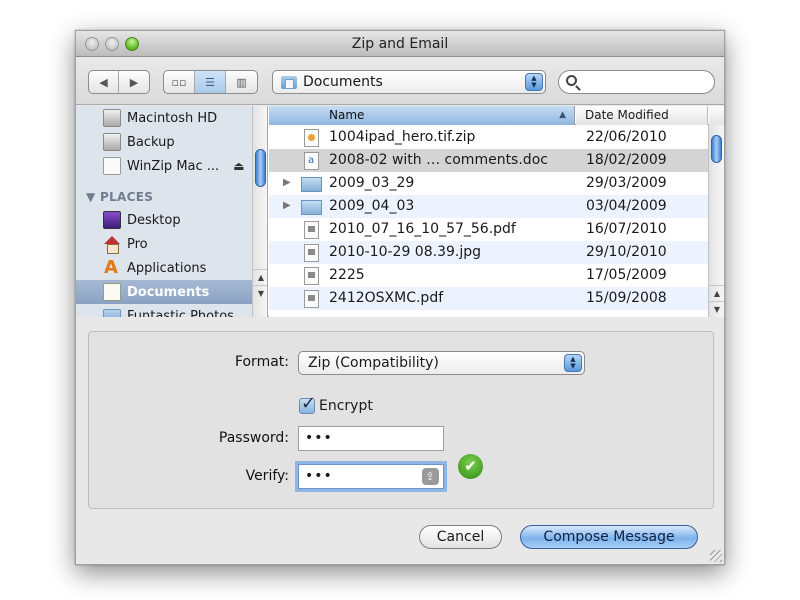  Describe the element at coordinates (267, 476) in the screenshot. I see `verify-label: Verify:` at that location.